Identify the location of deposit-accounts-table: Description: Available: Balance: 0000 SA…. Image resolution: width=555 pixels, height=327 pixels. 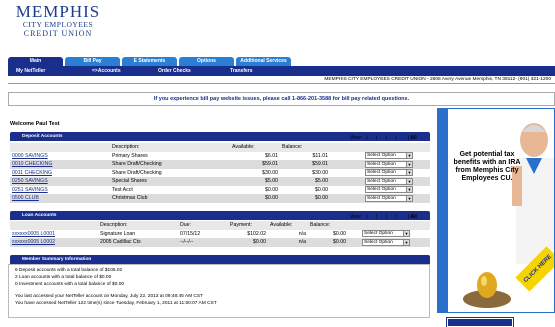
(220, 173).